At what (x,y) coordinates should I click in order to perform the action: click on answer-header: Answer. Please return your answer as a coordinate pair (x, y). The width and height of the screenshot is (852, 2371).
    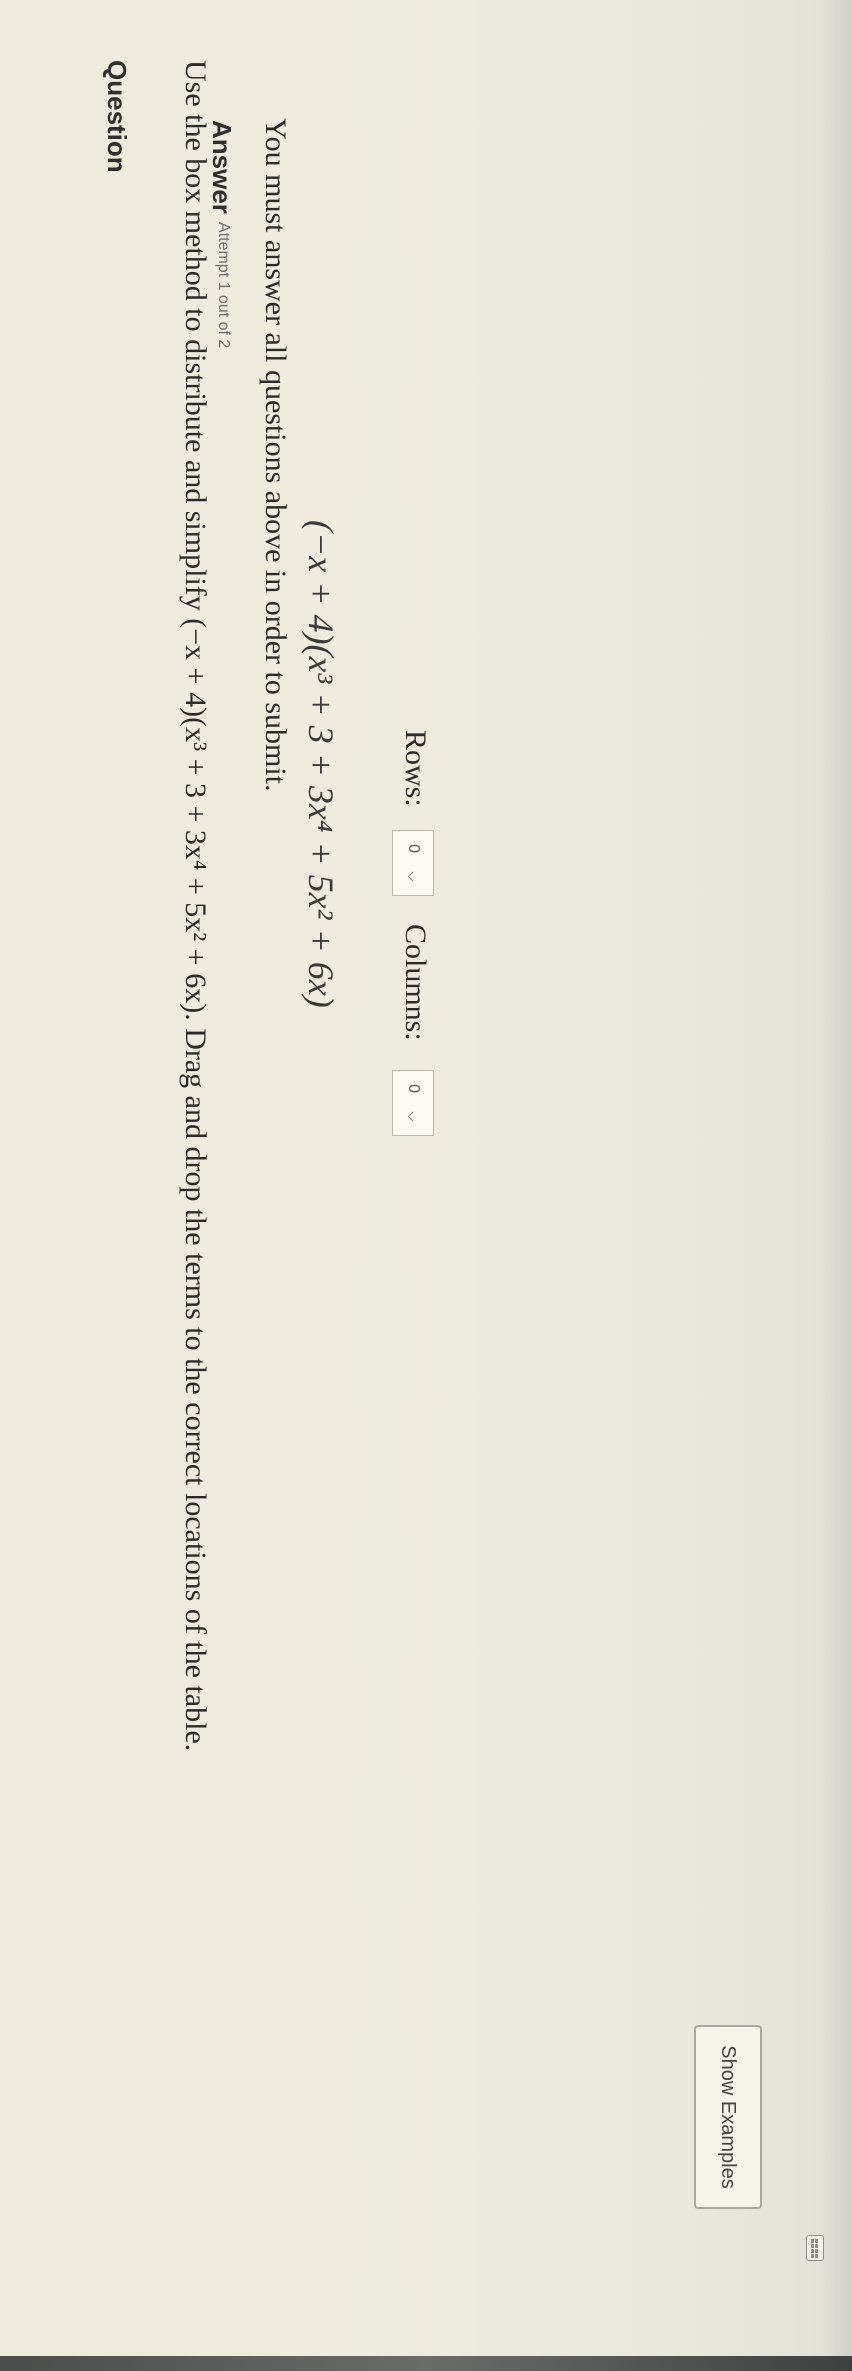
    Looking at the image, I should click on (222, 167).